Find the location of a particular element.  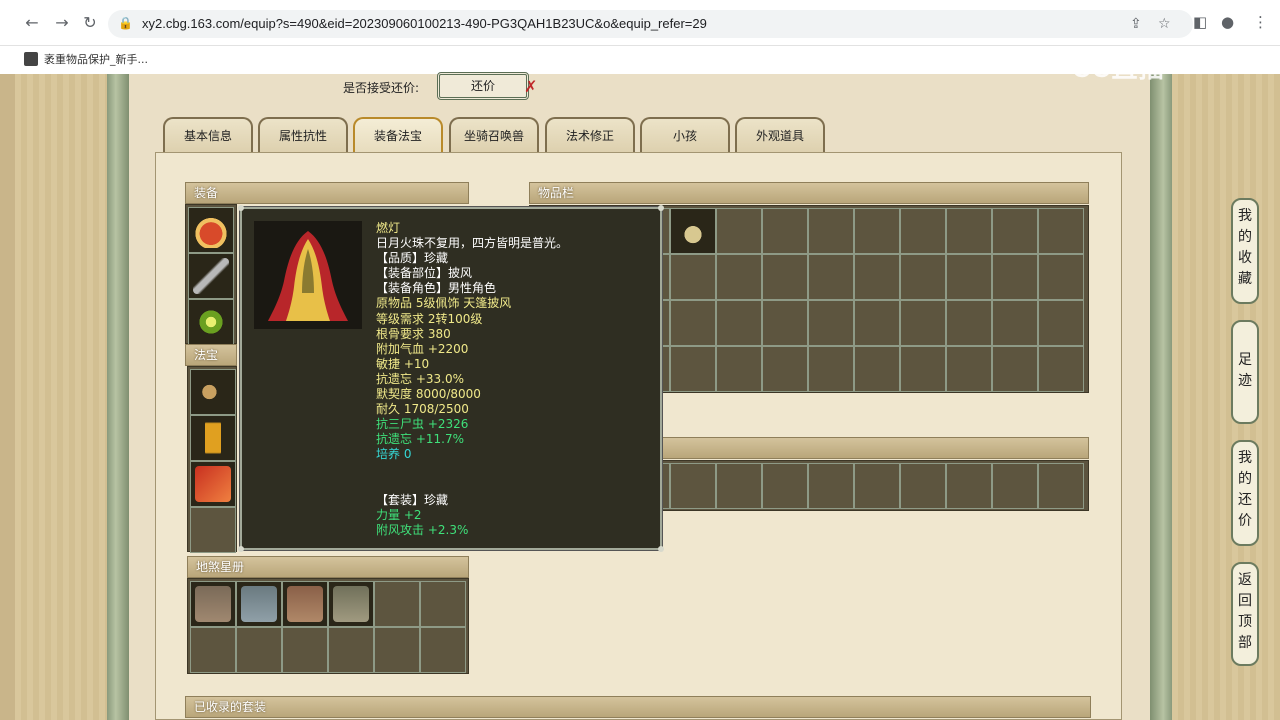

fabao-tower-icon is located at coordinates (213, 438).